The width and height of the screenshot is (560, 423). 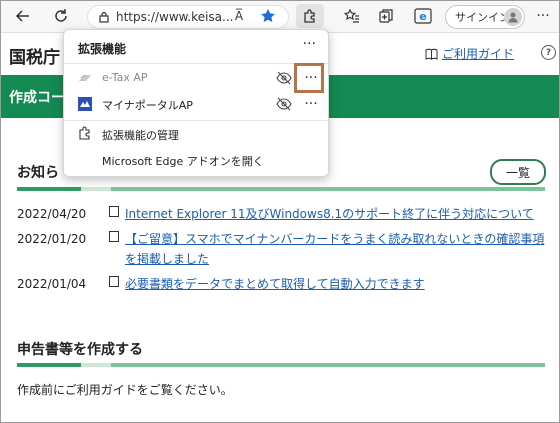 What do you see at coordinates (85, 77) in the screenshot?
I see `etax-extension-icon` at bounding box center [85, 77].